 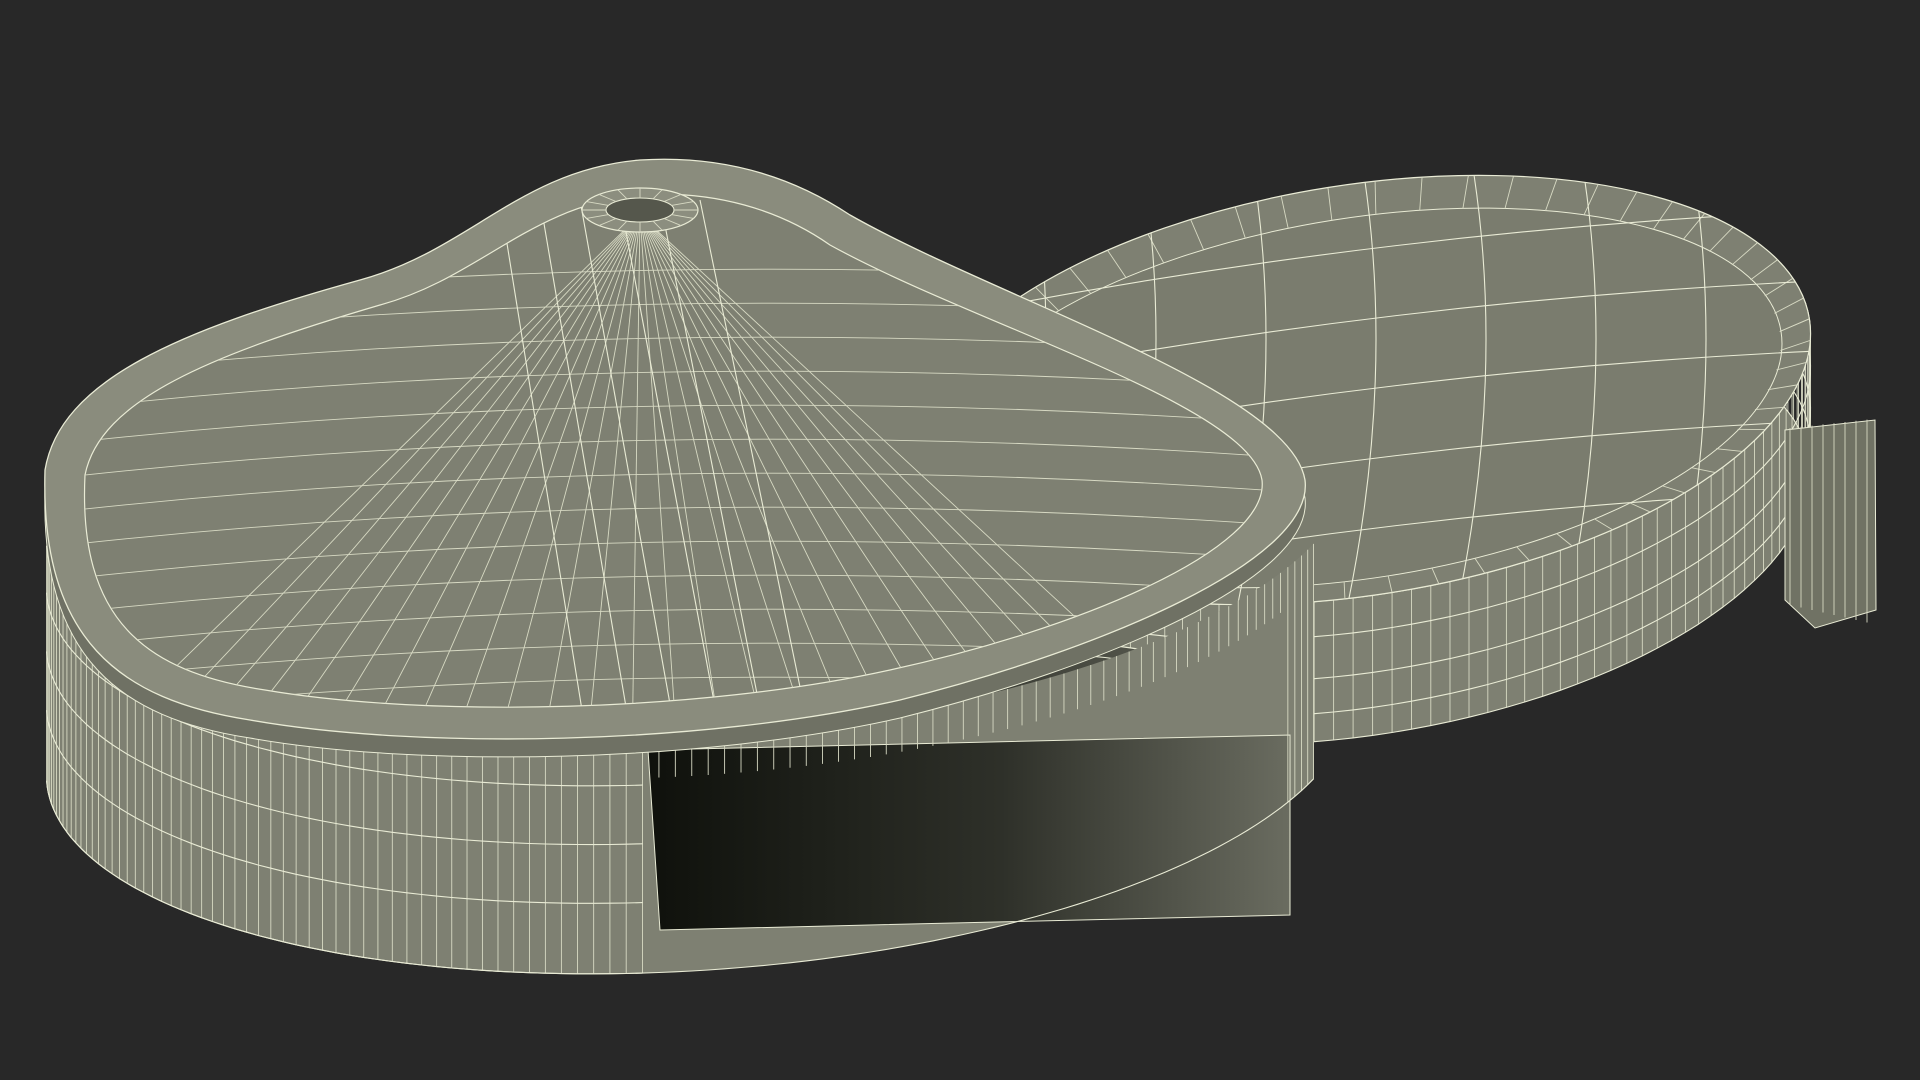 I want to click on hinge-tab-body, so click(x=1830, y=524).